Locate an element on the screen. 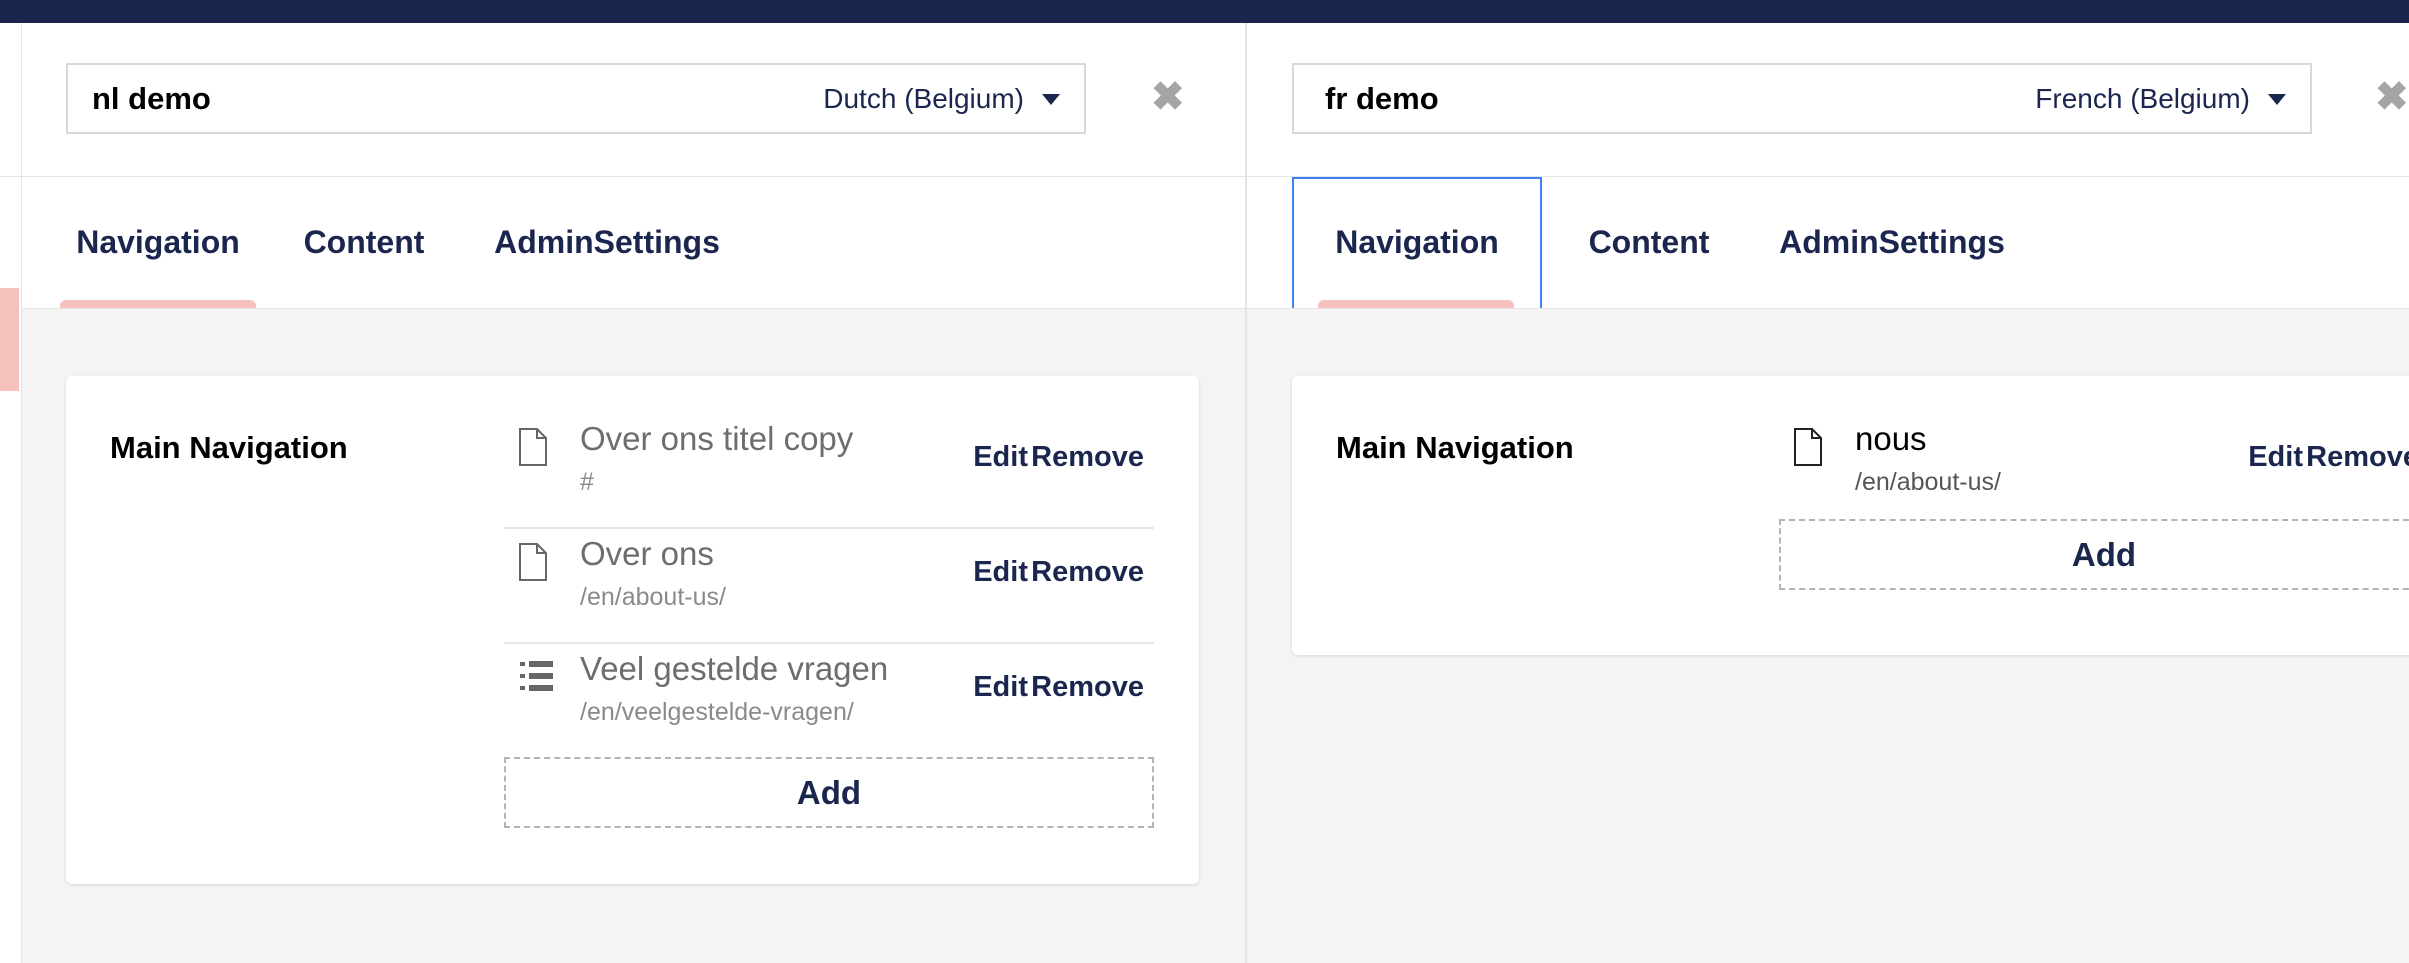  top-bar is located at coordinates (1204, 11).